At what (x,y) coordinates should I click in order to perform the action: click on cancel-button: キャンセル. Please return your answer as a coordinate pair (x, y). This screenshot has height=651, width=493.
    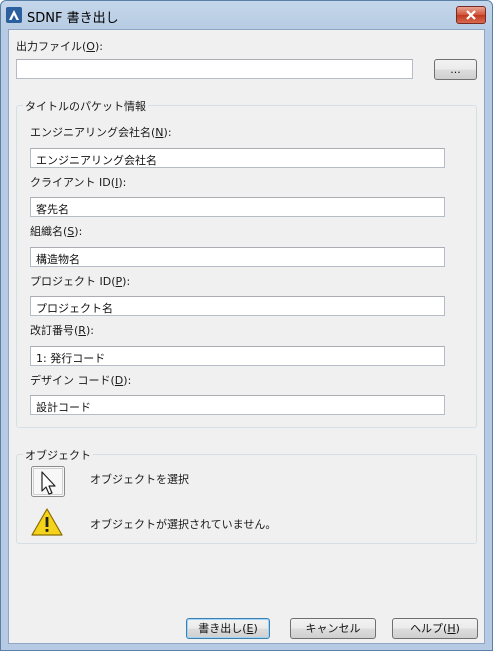
    Looking at the image, I should click on (333, 628).